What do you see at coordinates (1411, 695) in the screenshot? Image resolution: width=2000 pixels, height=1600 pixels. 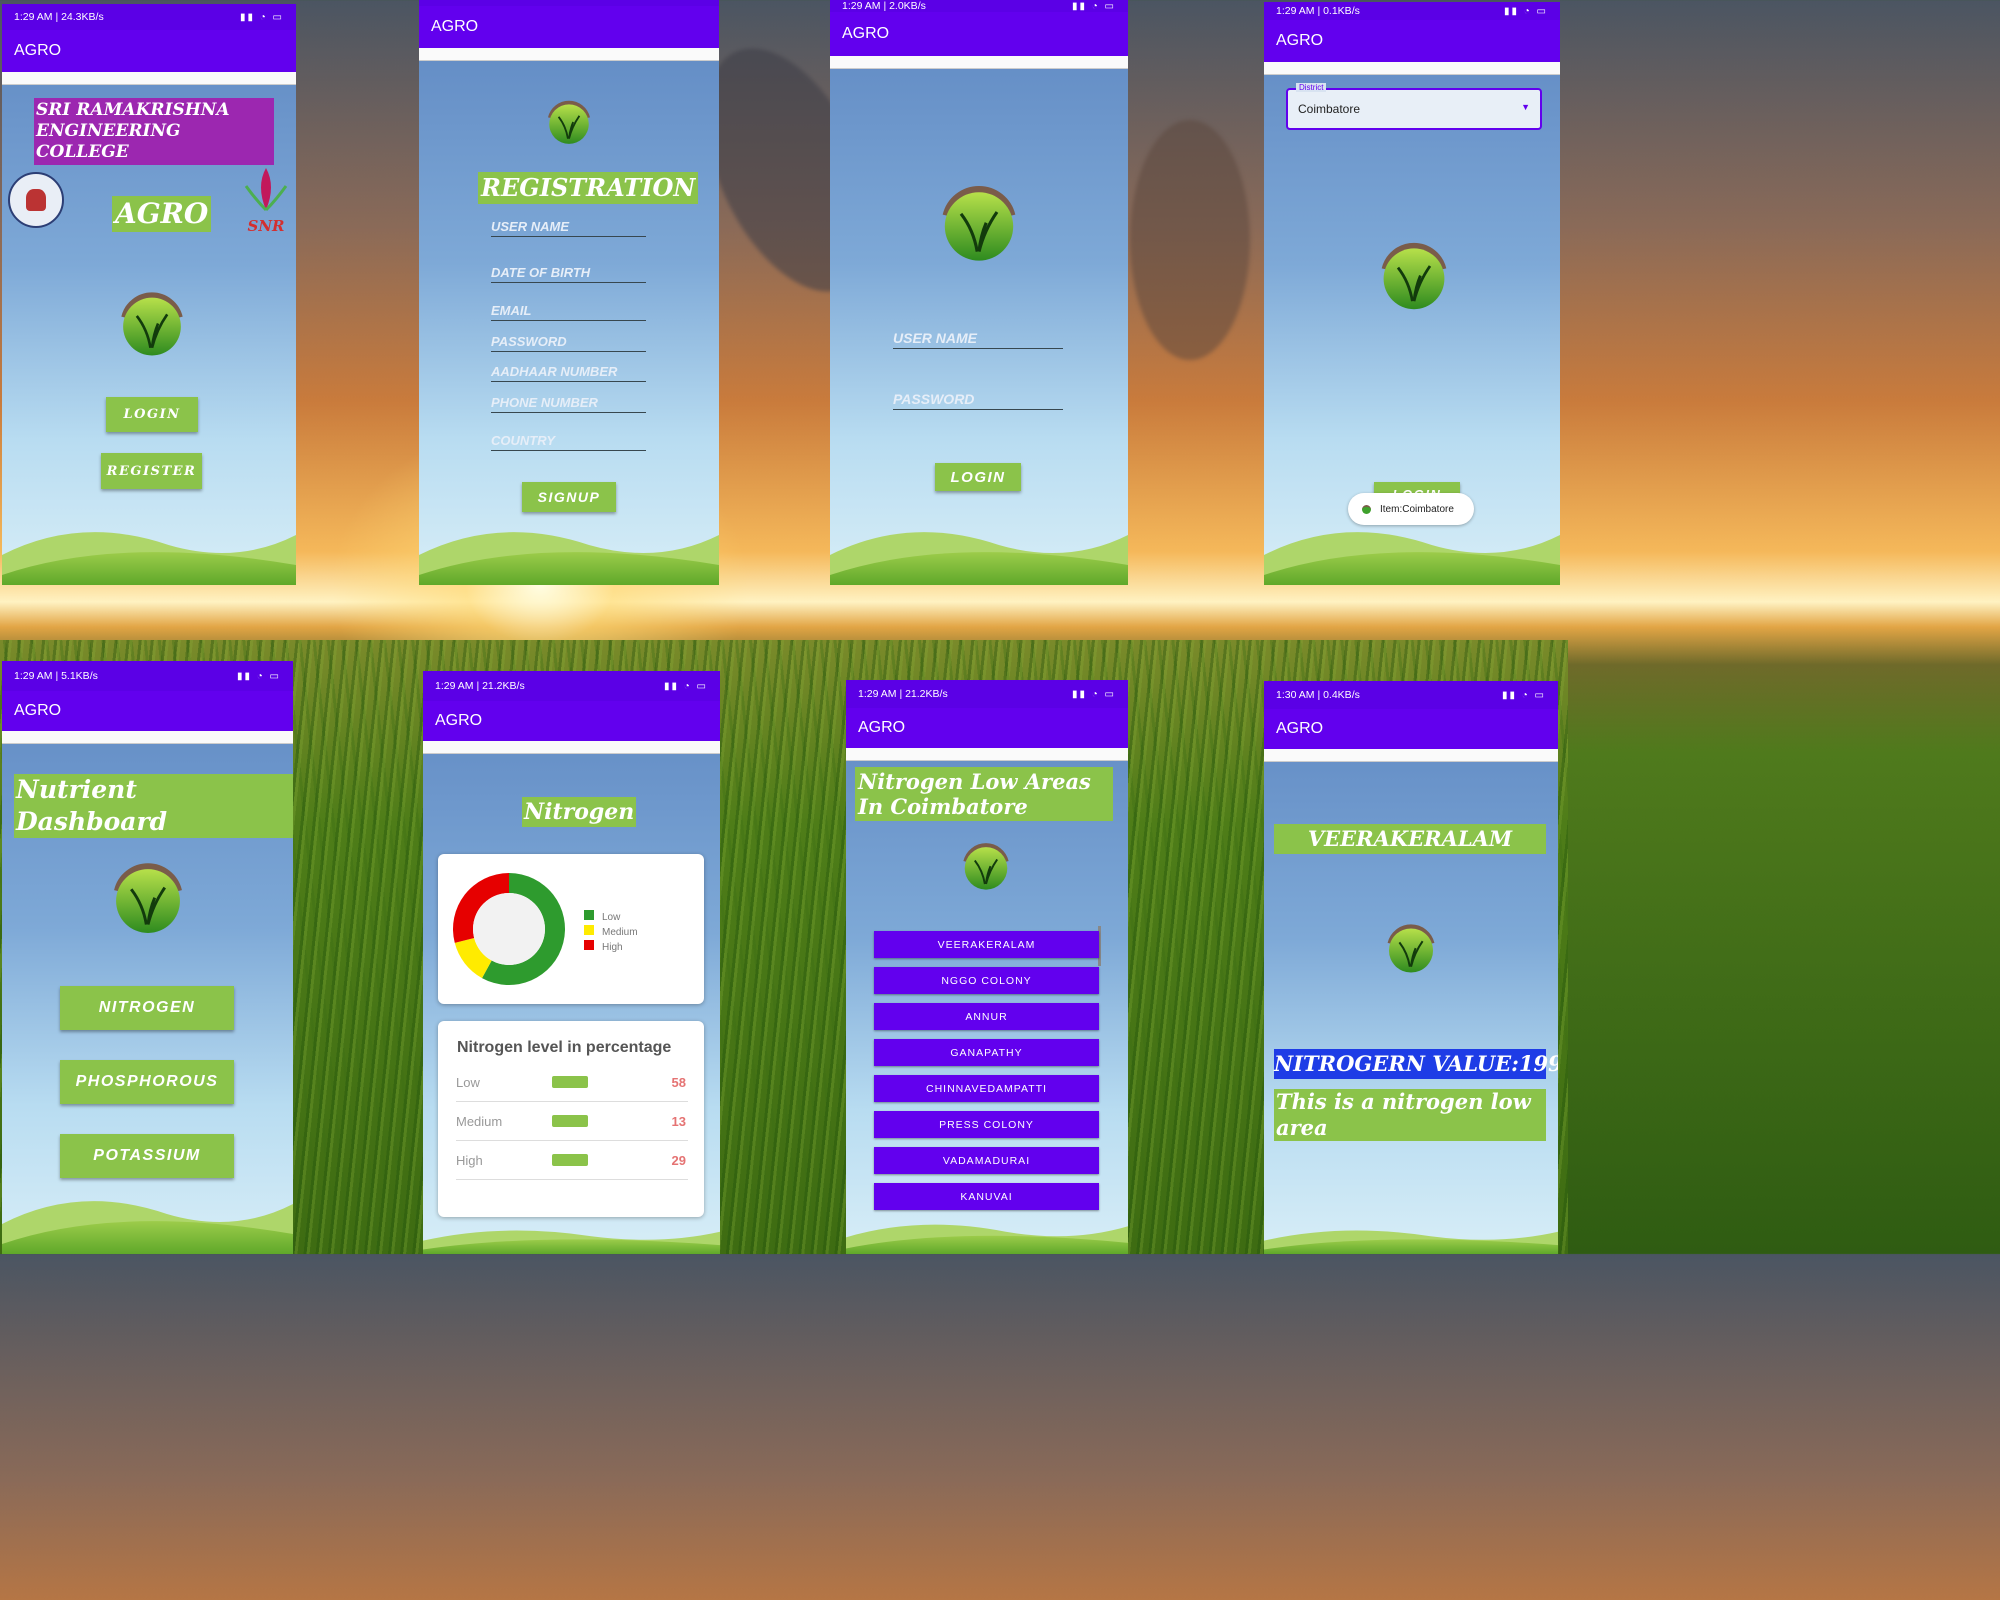 I see `status-bar: 1:30 AM | 0.4KB/s ▮▮ ◔ ▭` at bounding box center [1411, 695].